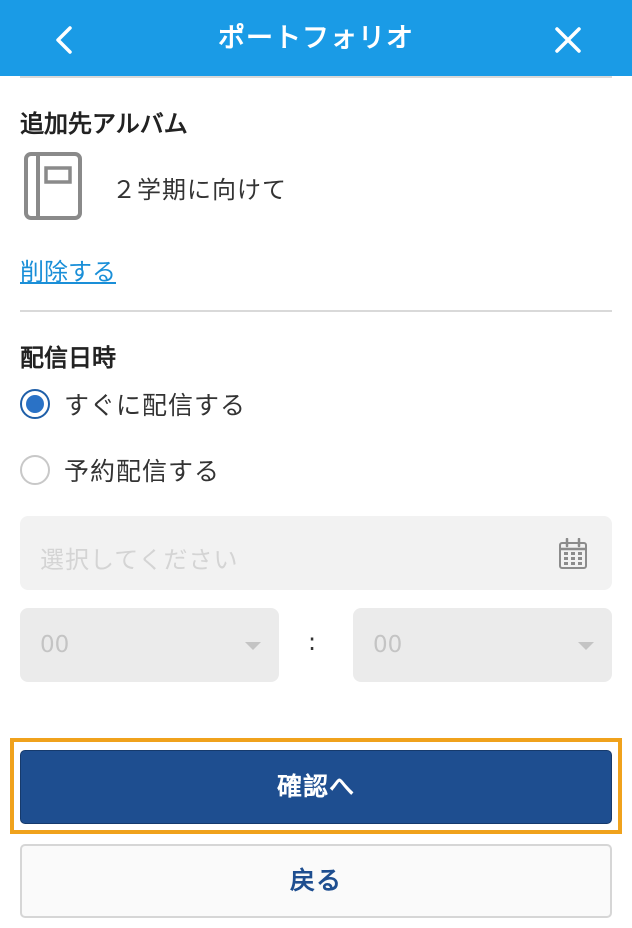  I want to click on radio-button-checked, so click(35, 404).